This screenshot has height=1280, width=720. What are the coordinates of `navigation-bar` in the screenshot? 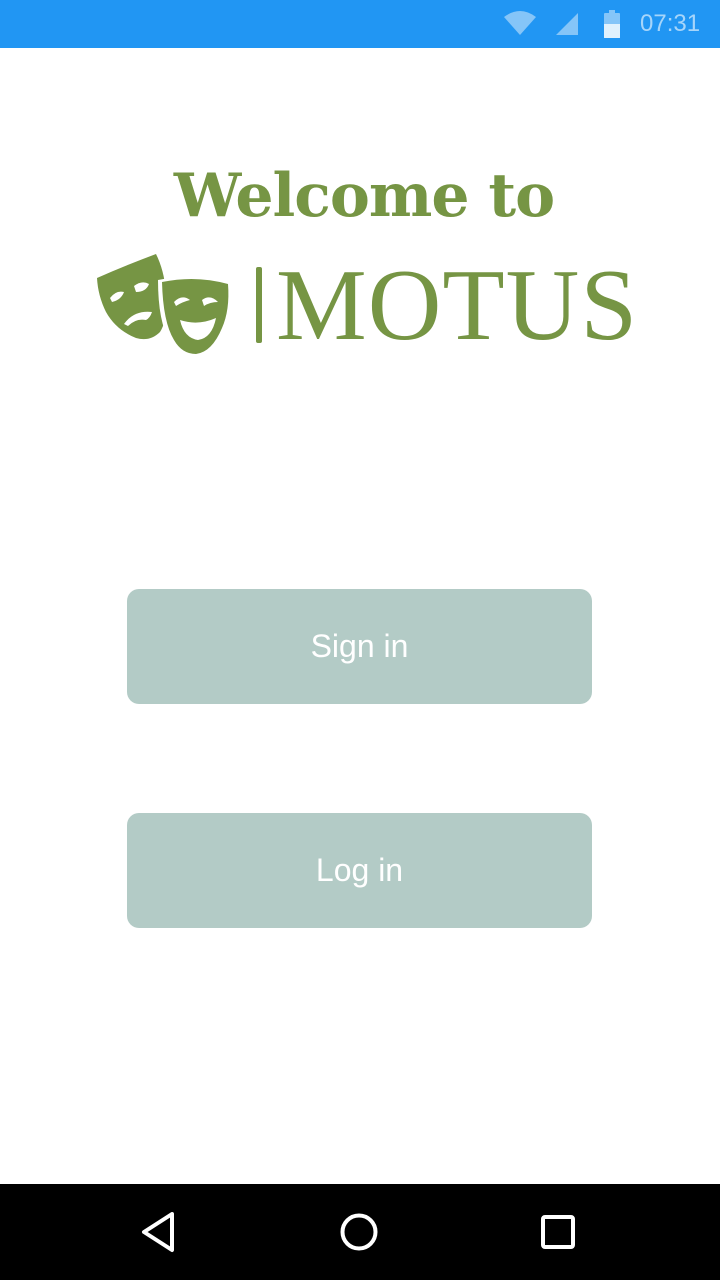 It's located at (360, 1232).